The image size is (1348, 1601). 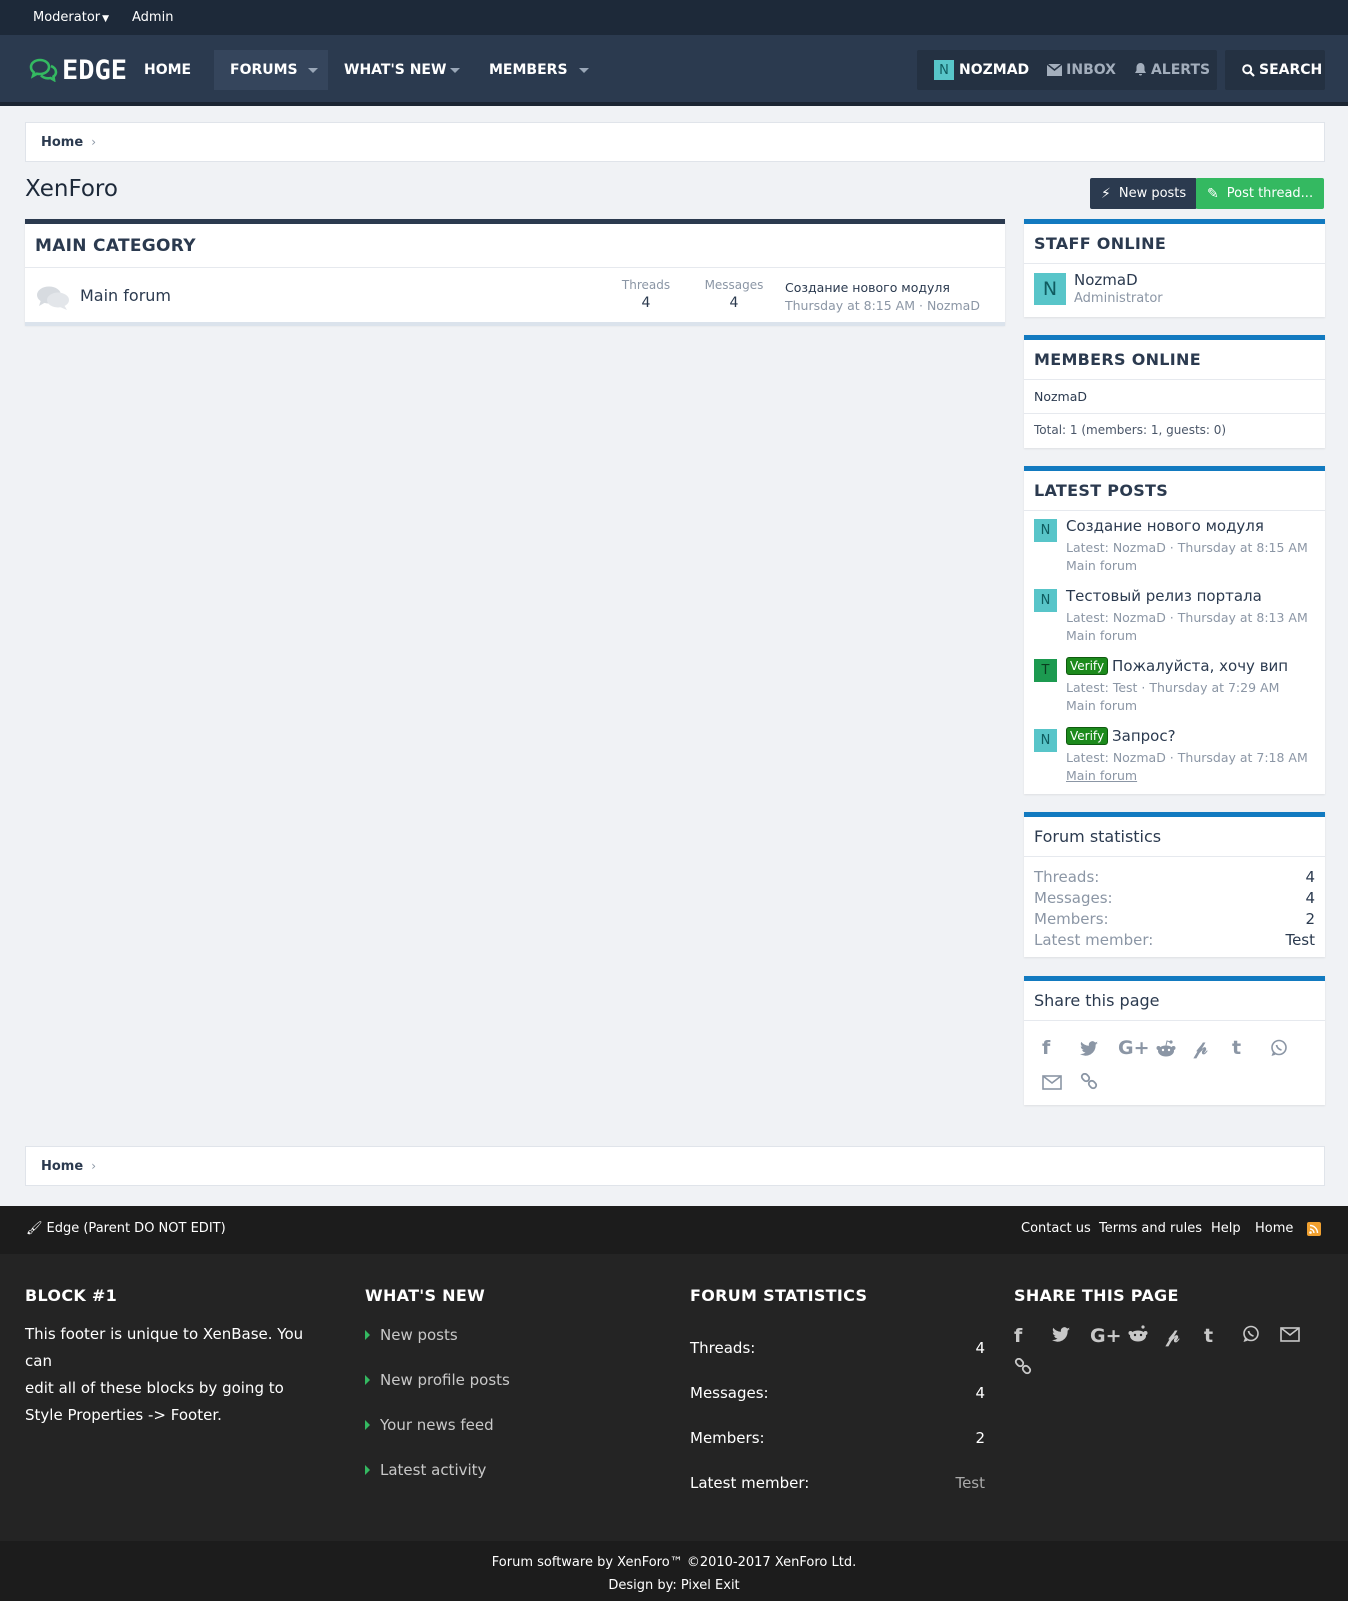 What do you see at coordinates (723, 1347) in the screenshot?
I see `stat-label: Threads:` at bounding box center [723, 1347].